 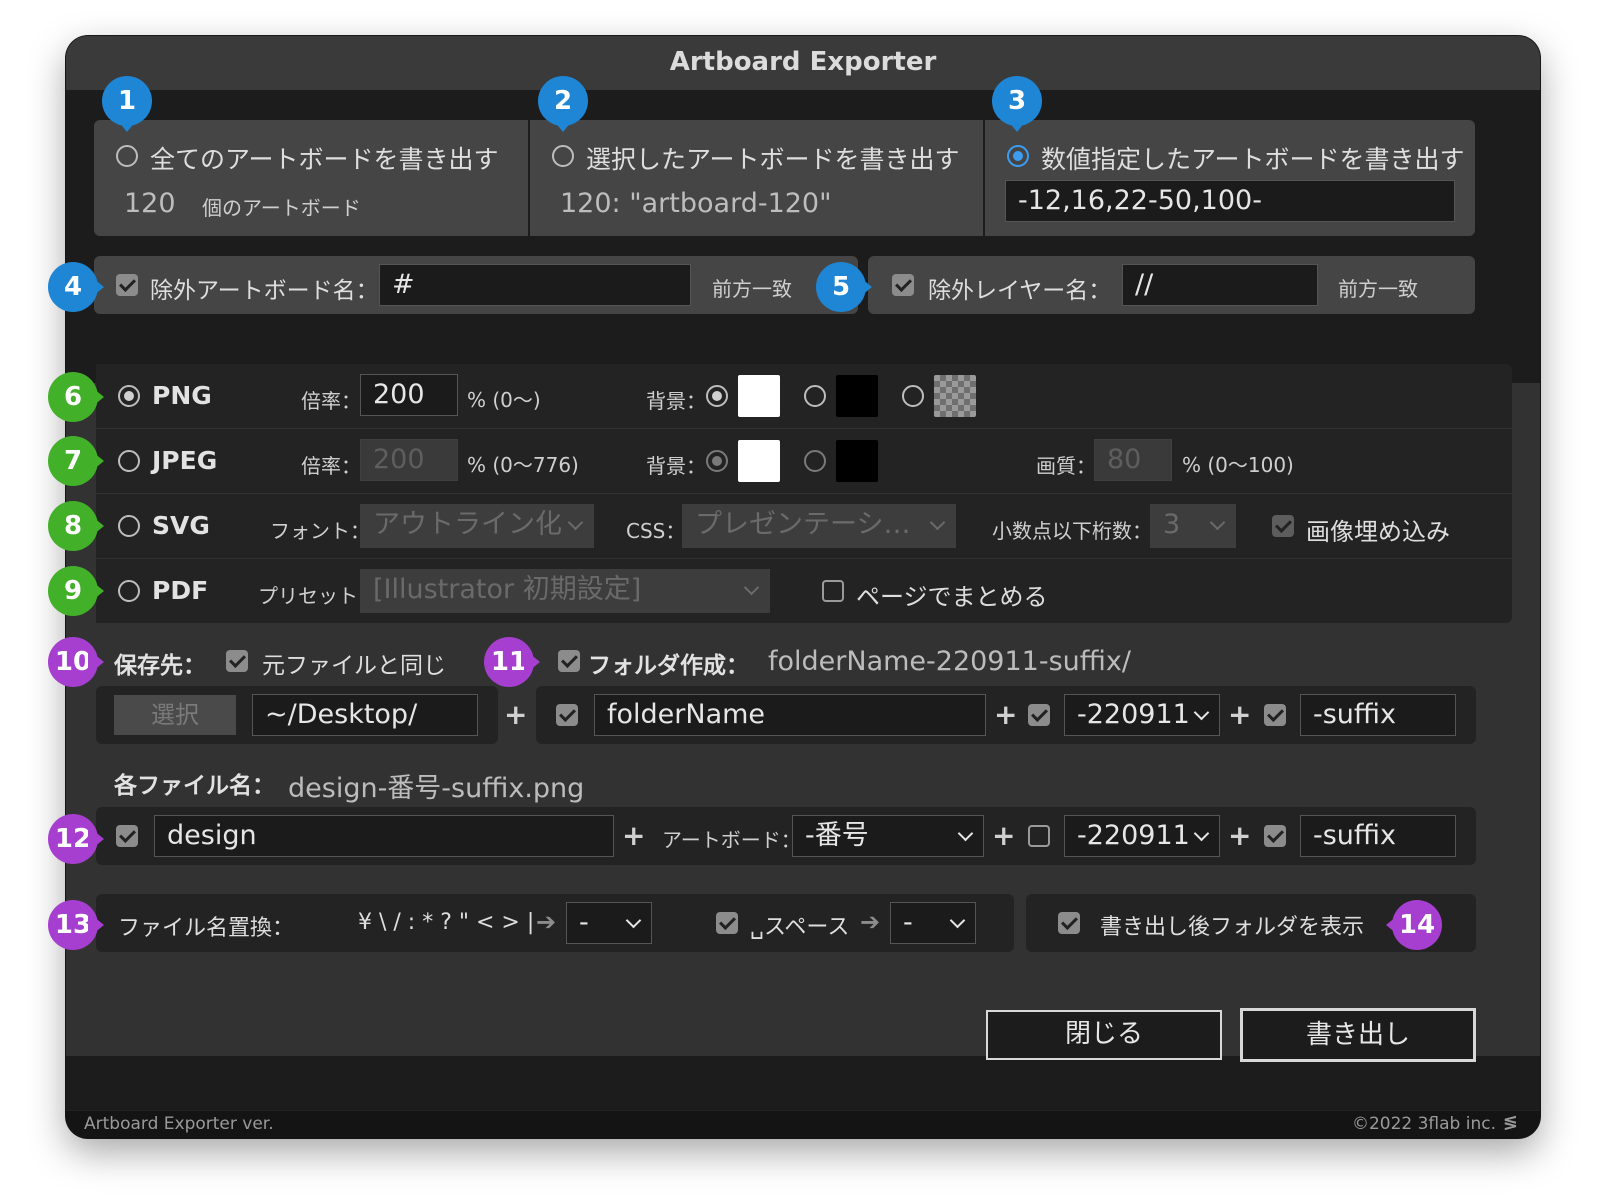 What do you see at coordinates (365, 715) in the screenshot?
I see `save-path-input: ~/Desktop/` at bounding box center [365, 715].